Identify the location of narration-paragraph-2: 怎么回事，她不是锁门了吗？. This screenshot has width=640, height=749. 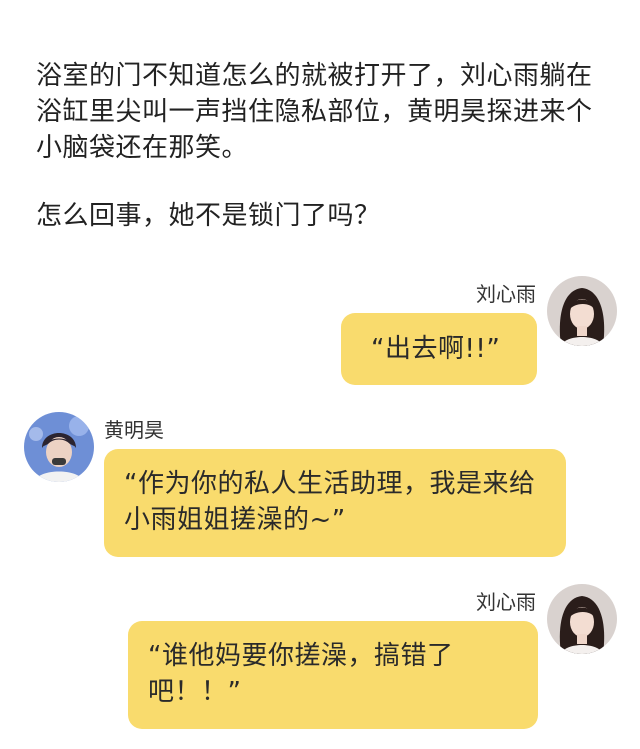
(208, 216).